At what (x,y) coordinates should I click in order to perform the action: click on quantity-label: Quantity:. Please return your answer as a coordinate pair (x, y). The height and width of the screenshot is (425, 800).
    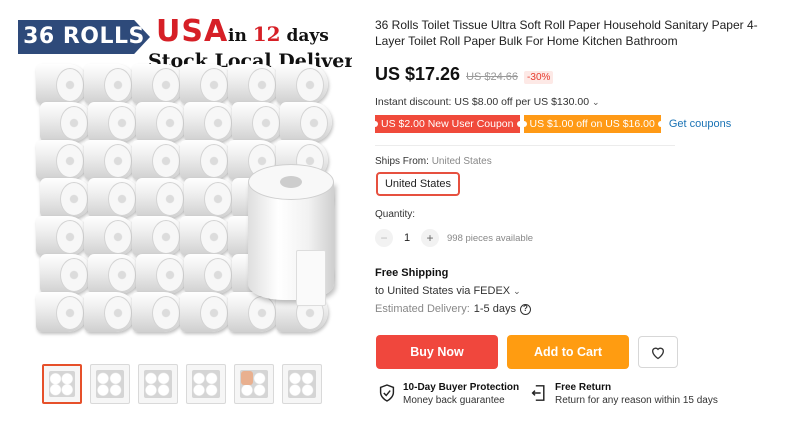
    Looking at the image, I should click on (395, 214).